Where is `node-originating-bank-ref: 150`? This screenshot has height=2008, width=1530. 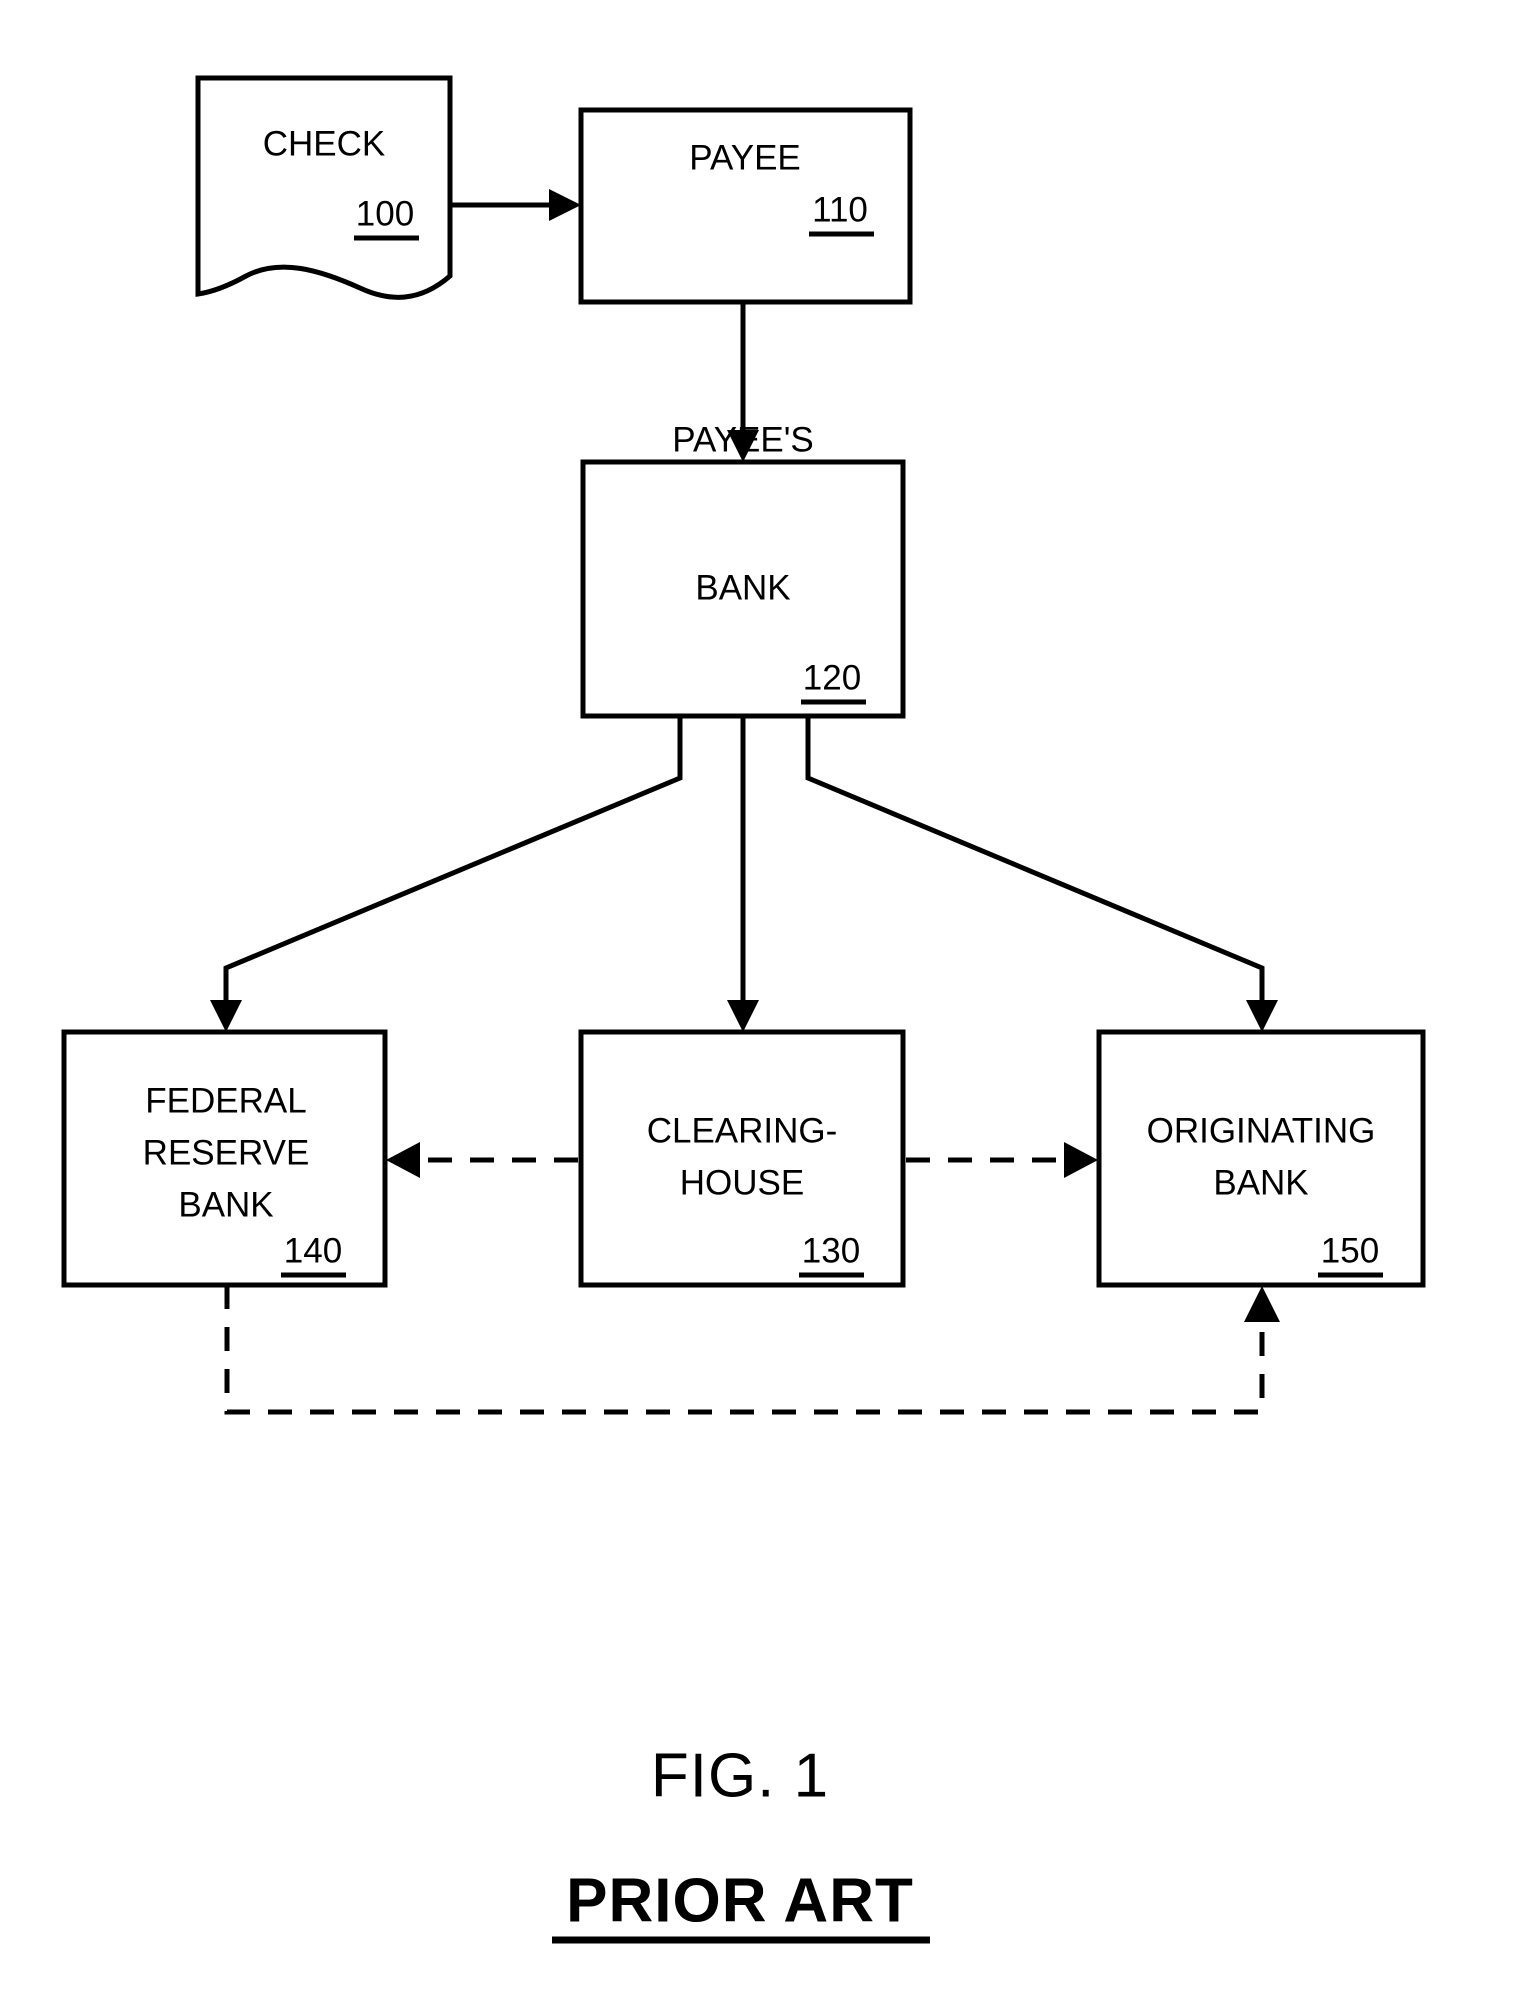
node-originating-bank-ref: 150 is located at coordinates (1350, 1250).